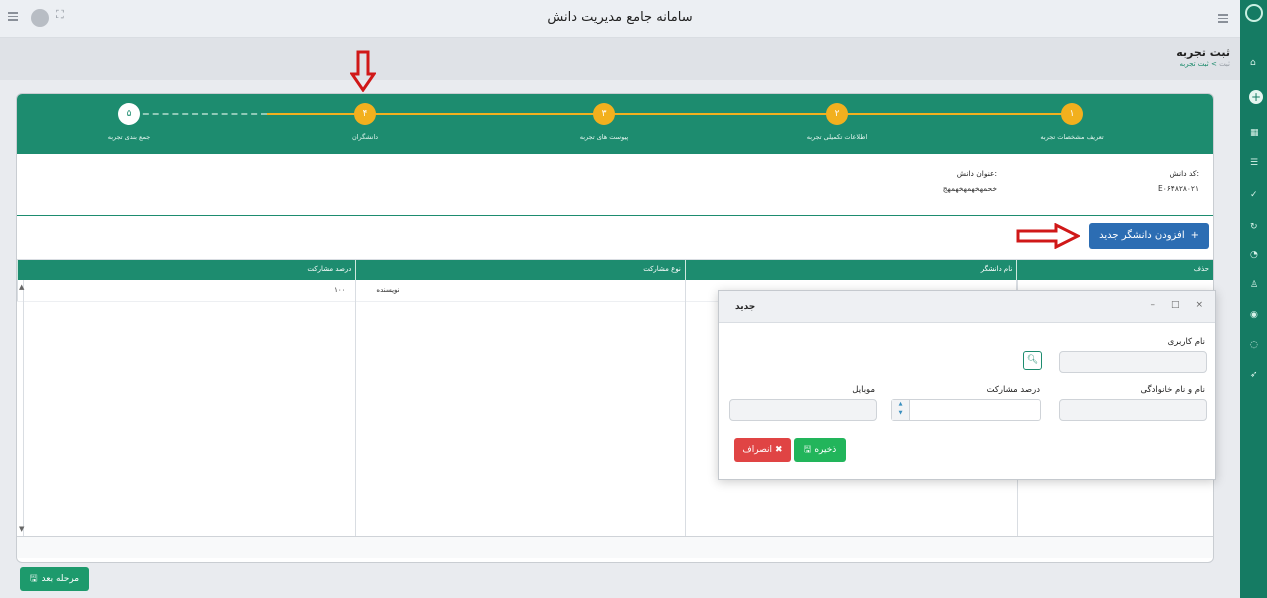 This screenshot has width=1267, height=598. I want to click on grid-footer, so click(615, 547).